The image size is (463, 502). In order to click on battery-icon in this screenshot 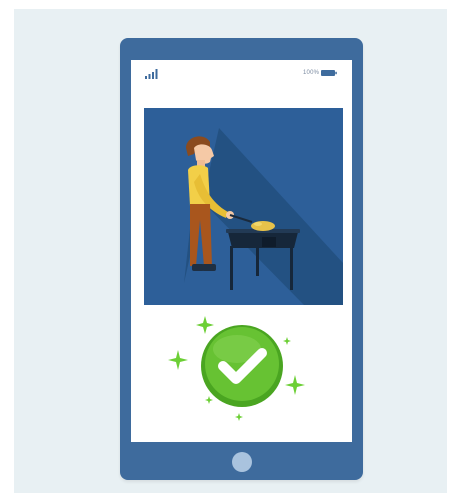, I will do `click(329, 73)`.